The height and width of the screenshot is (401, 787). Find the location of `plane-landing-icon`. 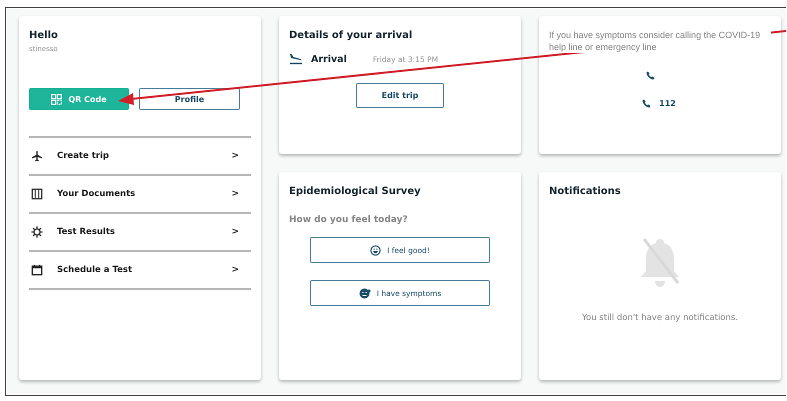

plane-landing-icon is located at coordinates (296, 59).